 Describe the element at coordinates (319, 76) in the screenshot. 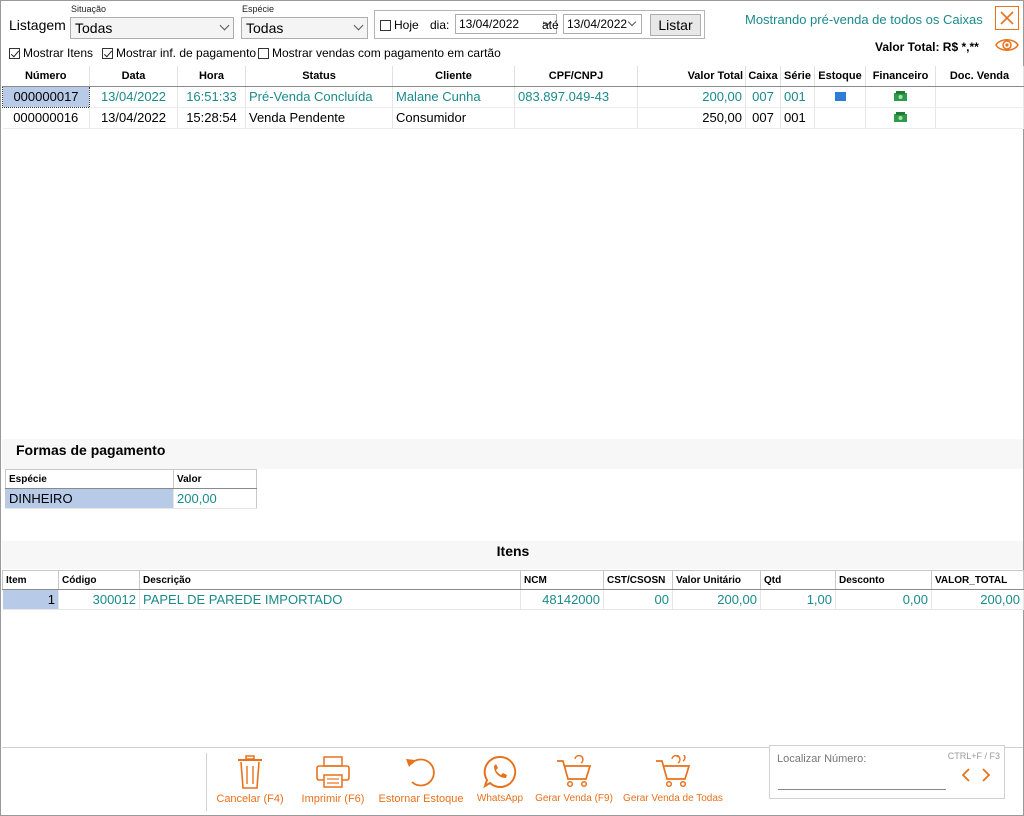

I see `col-status: Status` at that location.